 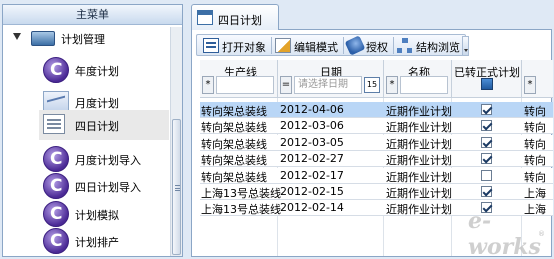 I want to click on filter-input-name, so click(x=424, y=85).